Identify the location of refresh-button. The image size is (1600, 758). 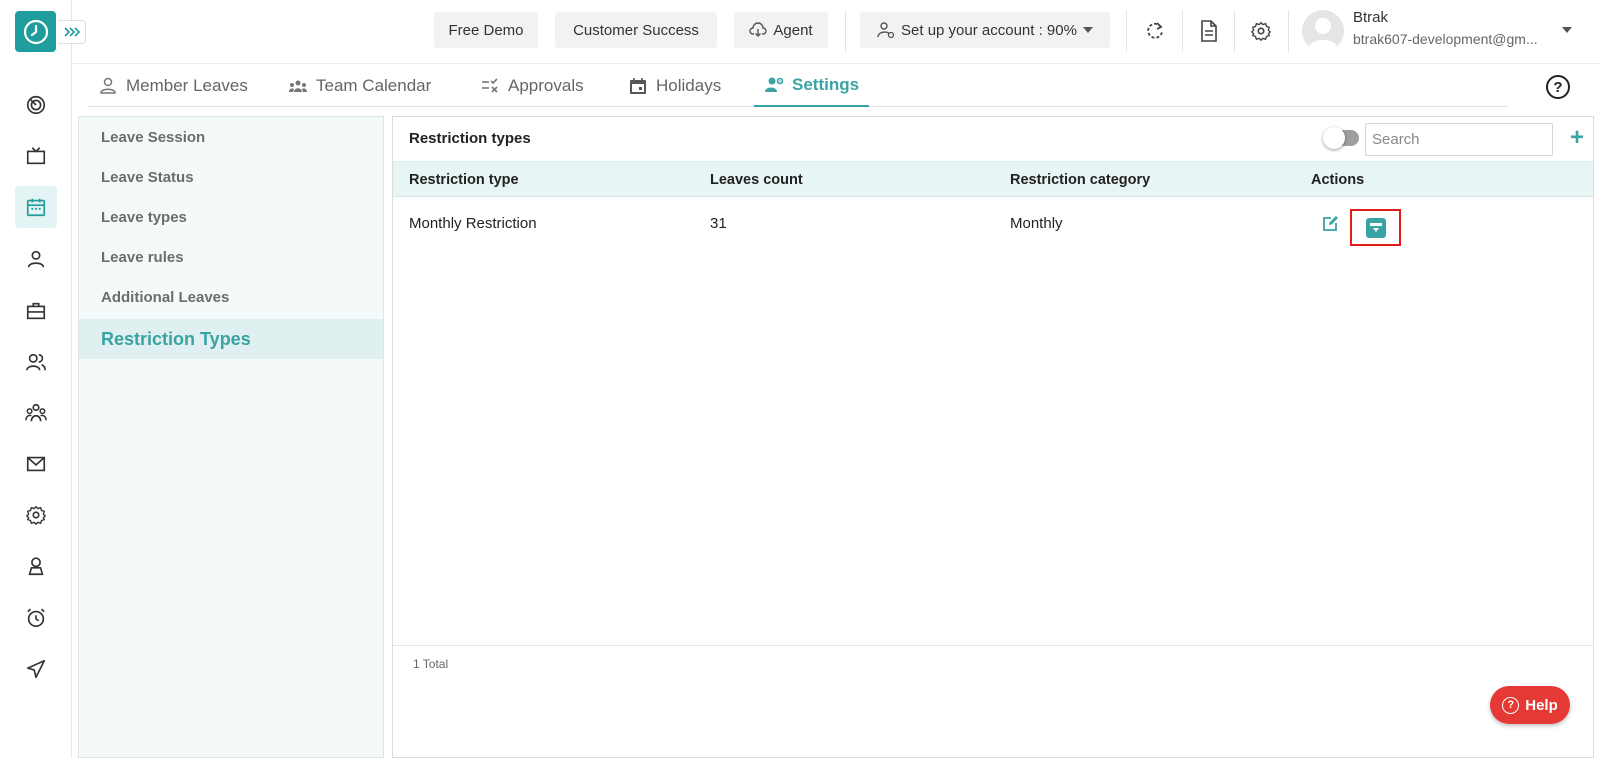
(1155, 31).